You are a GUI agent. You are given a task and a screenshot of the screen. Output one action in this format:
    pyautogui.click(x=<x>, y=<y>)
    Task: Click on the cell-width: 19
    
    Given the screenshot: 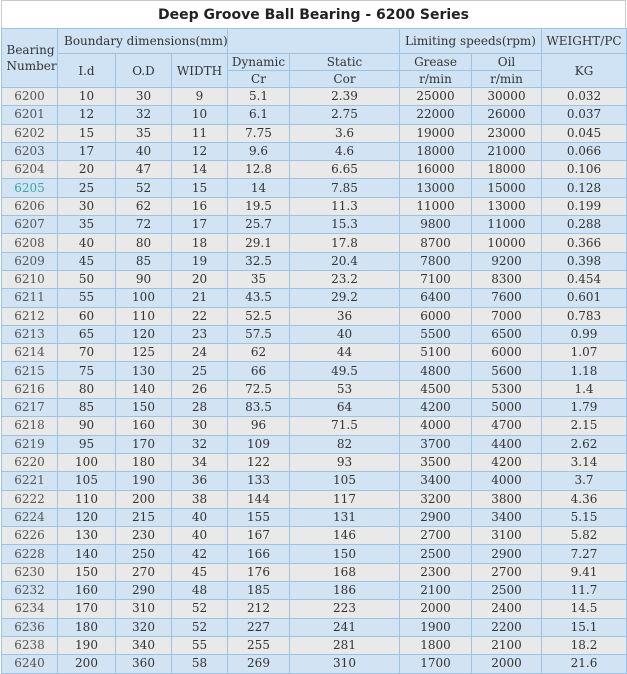 What is the action you would take?
    pyautogui.click(x=199, y=261)
    